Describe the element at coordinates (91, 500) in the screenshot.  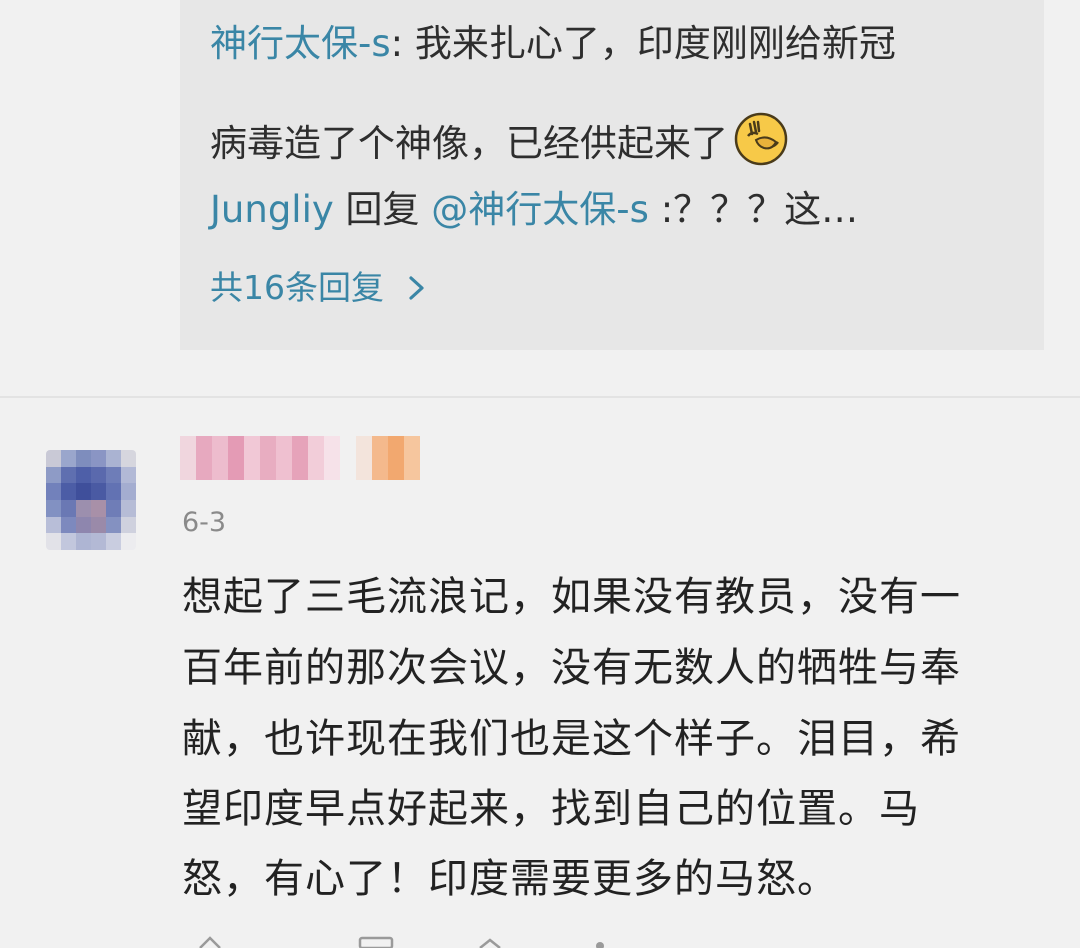
I see `user-avatar` at that location.